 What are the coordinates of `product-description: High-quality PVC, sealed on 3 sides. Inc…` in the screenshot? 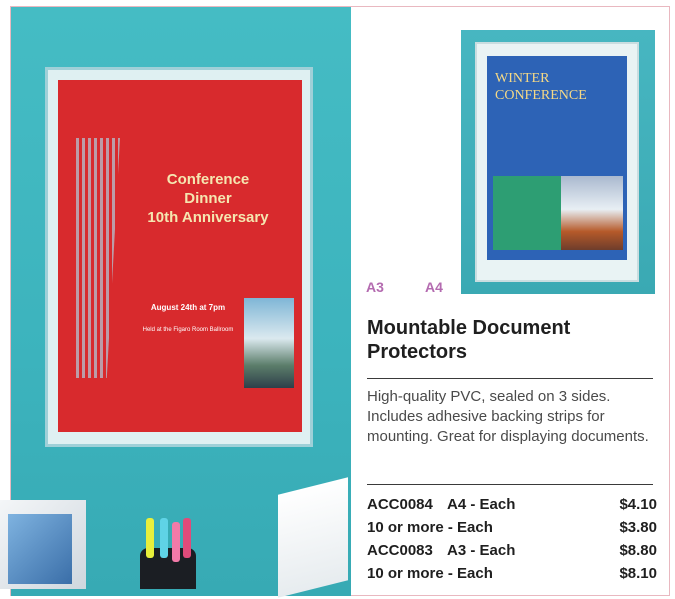 It's located at (508, 416).